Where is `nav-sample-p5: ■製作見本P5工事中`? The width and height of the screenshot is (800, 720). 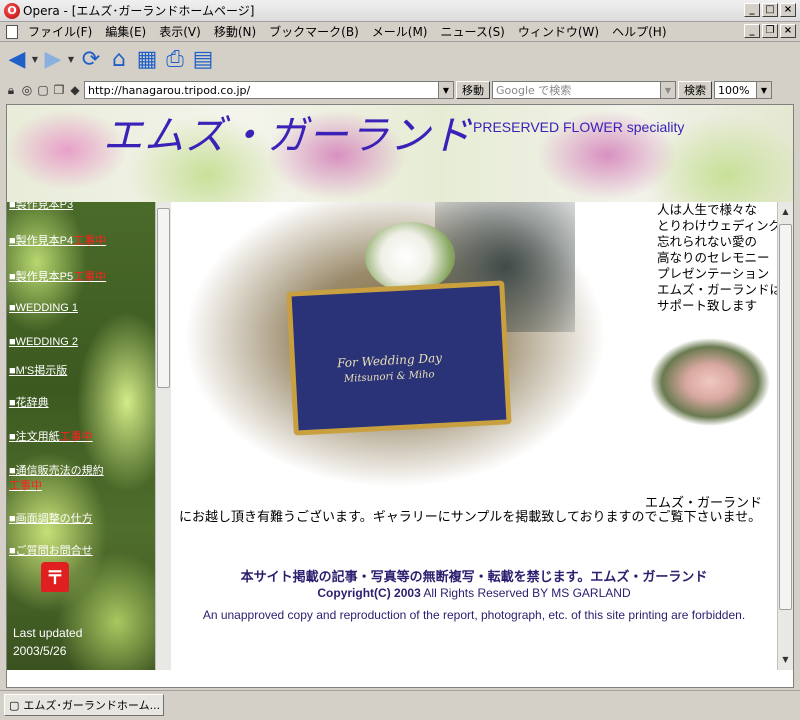
nav-sample-p5: ■製作見本P5工事中 is located at coordinates (57, 276).